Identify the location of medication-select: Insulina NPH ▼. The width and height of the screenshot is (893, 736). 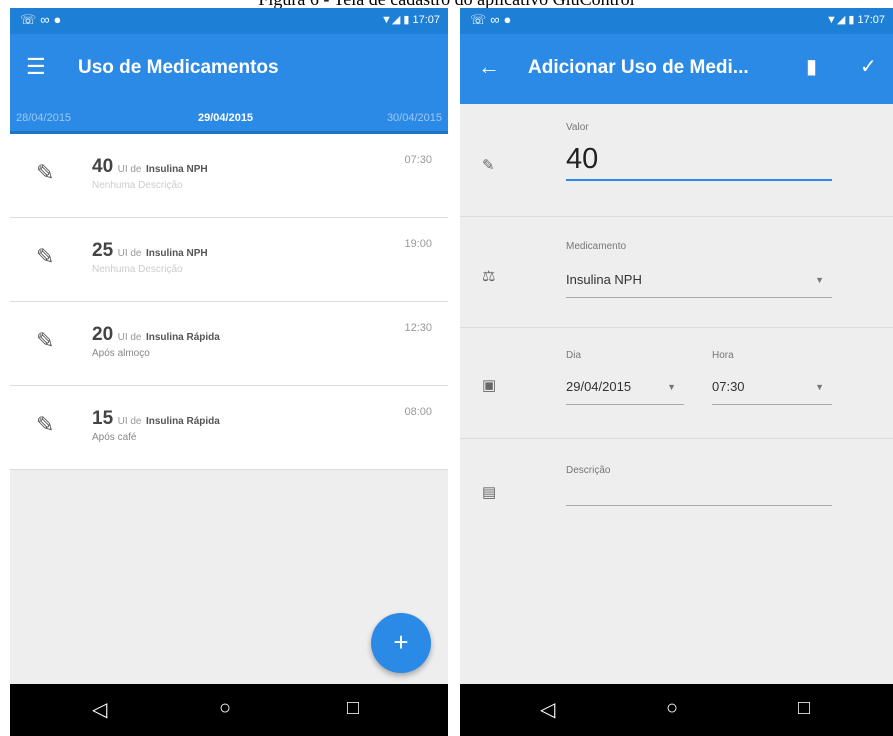
(699, 283).